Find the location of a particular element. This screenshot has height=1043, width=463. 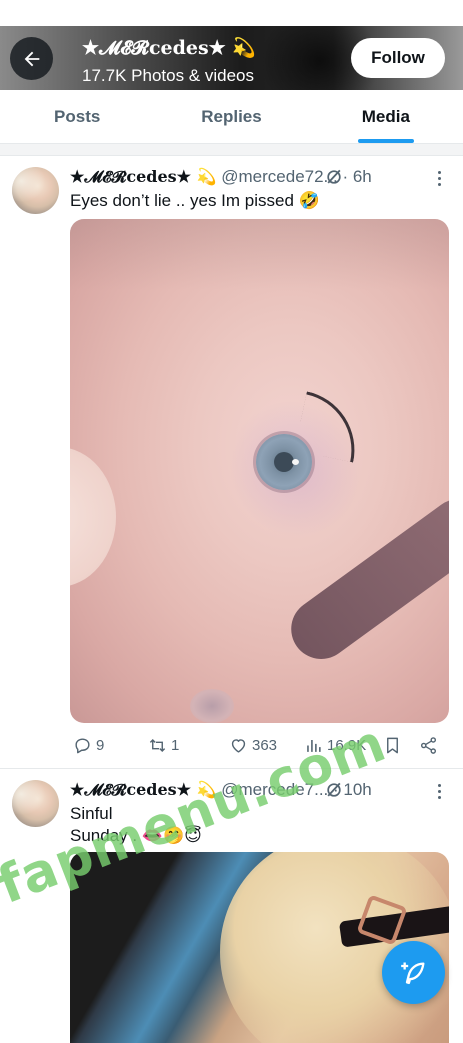

compose-button is located at coordinates (413, 972).